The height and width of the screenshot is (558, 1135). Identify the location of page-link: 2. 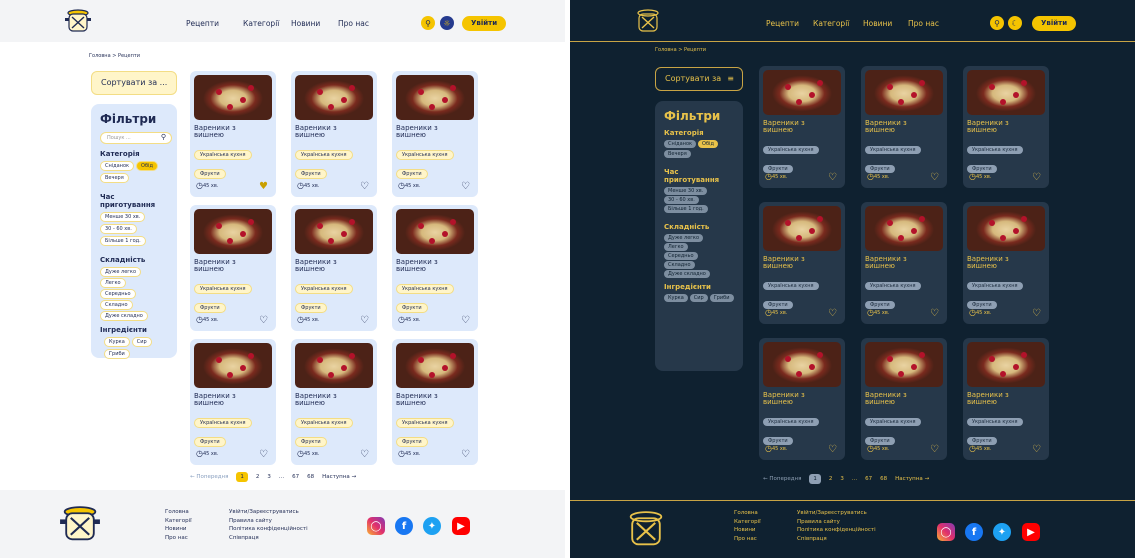
(258, 477).